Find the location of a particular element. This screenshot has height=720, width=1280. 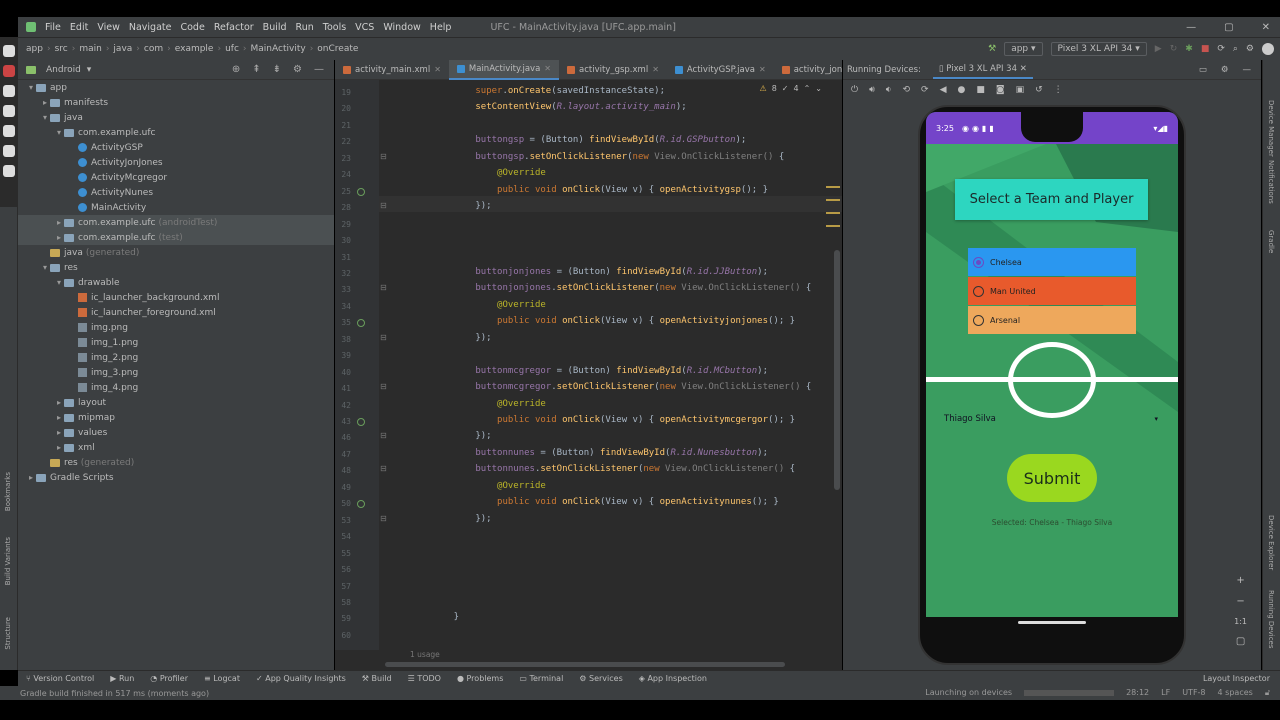

encoding: UTF-8 is located at coordinates (1193, 693).